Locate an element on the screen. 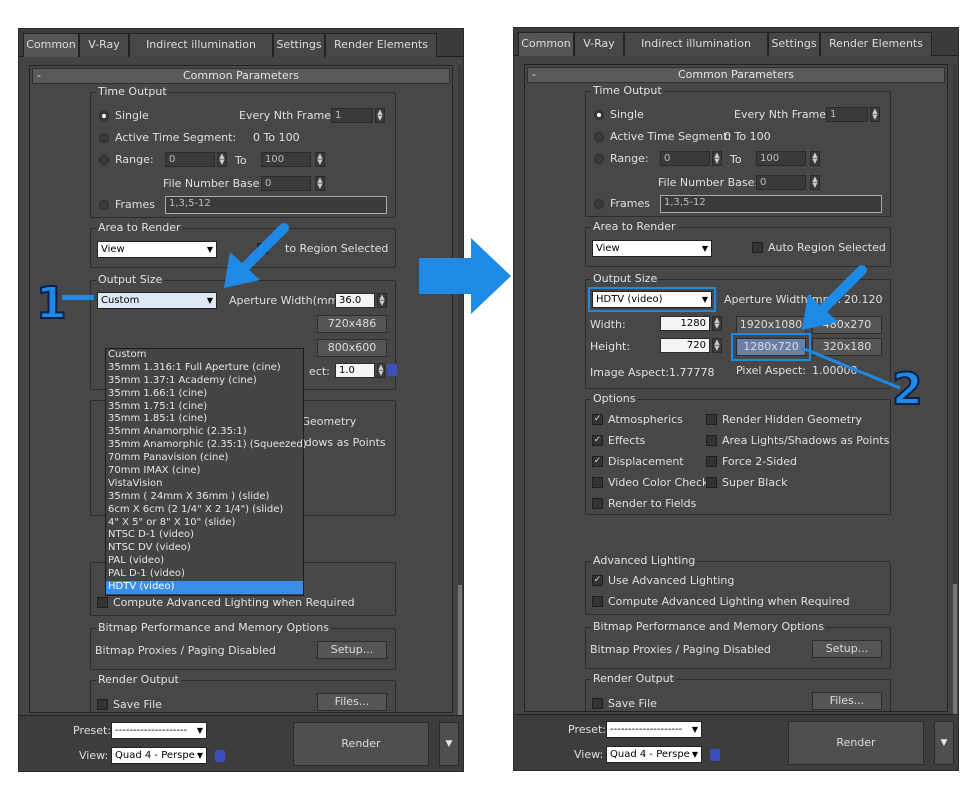 The width and height of the screenshot is (980, 800). list-item: 35mm 1.37:1 Academy (cine) is located at coordinates (204, 381).